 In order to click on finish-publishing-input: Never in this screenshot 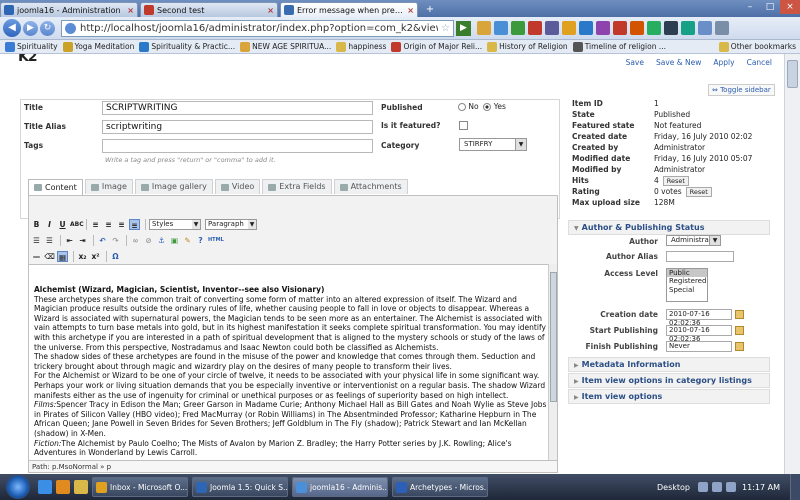, I will do `click(699, 346)`.